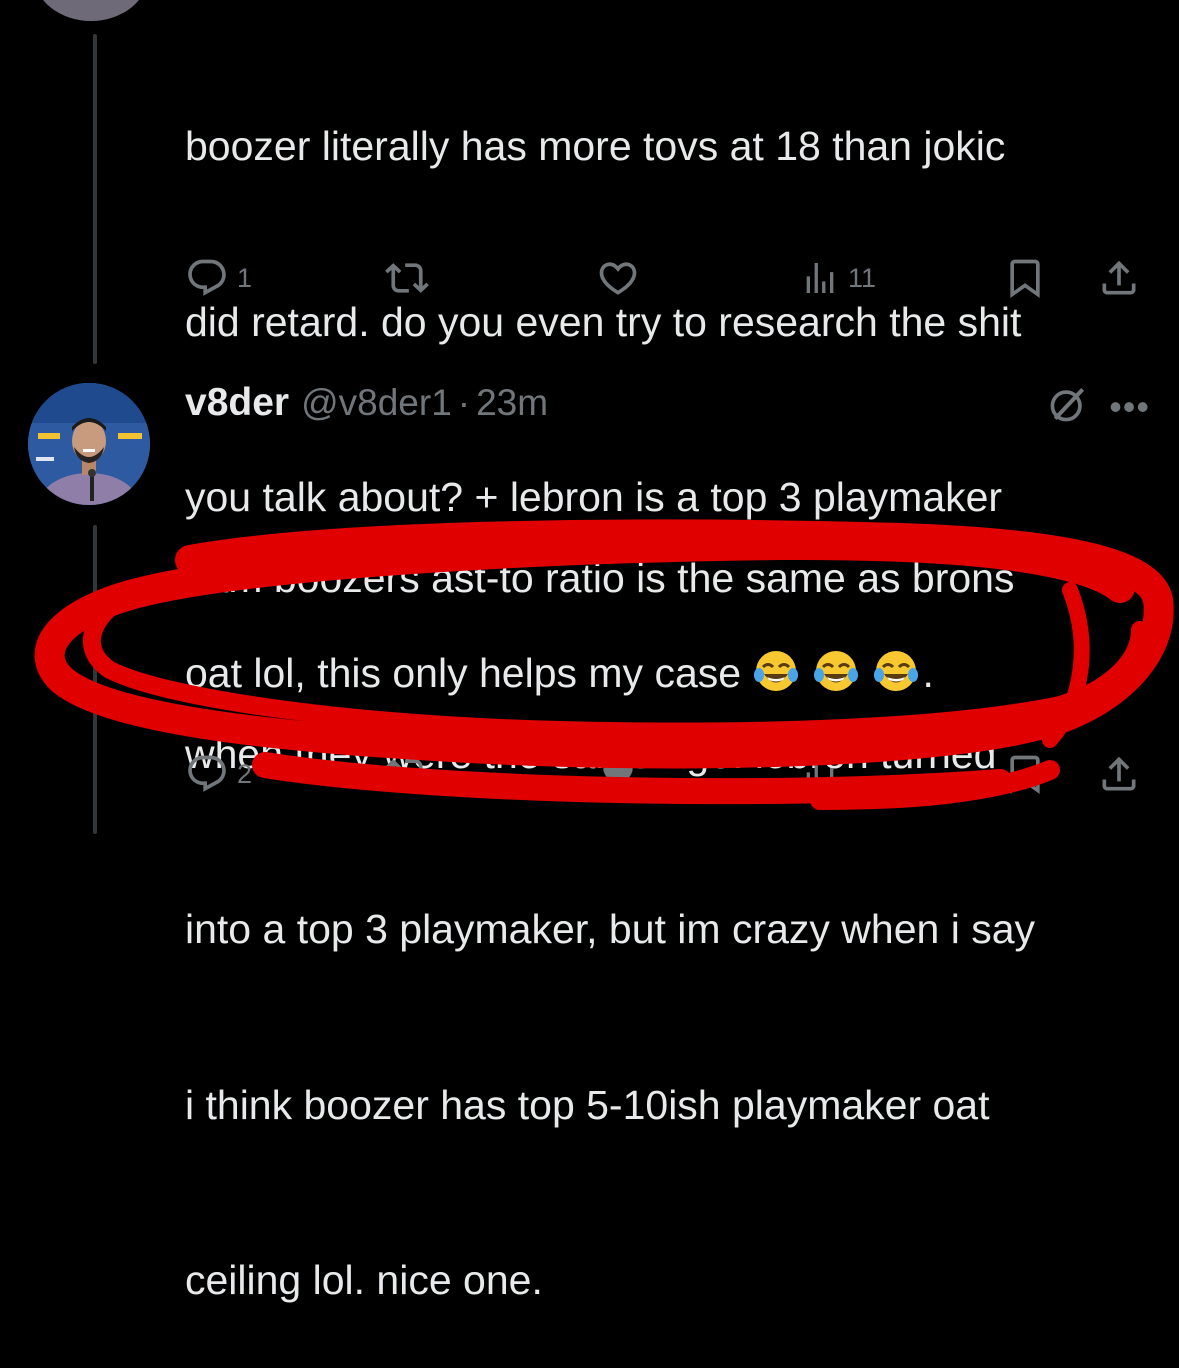 The image size is (1179, 1368). What do you see at coordinates (512, 403) in the screenshot?
I see `timestamp: 23m` at bounding box center [512, 403].